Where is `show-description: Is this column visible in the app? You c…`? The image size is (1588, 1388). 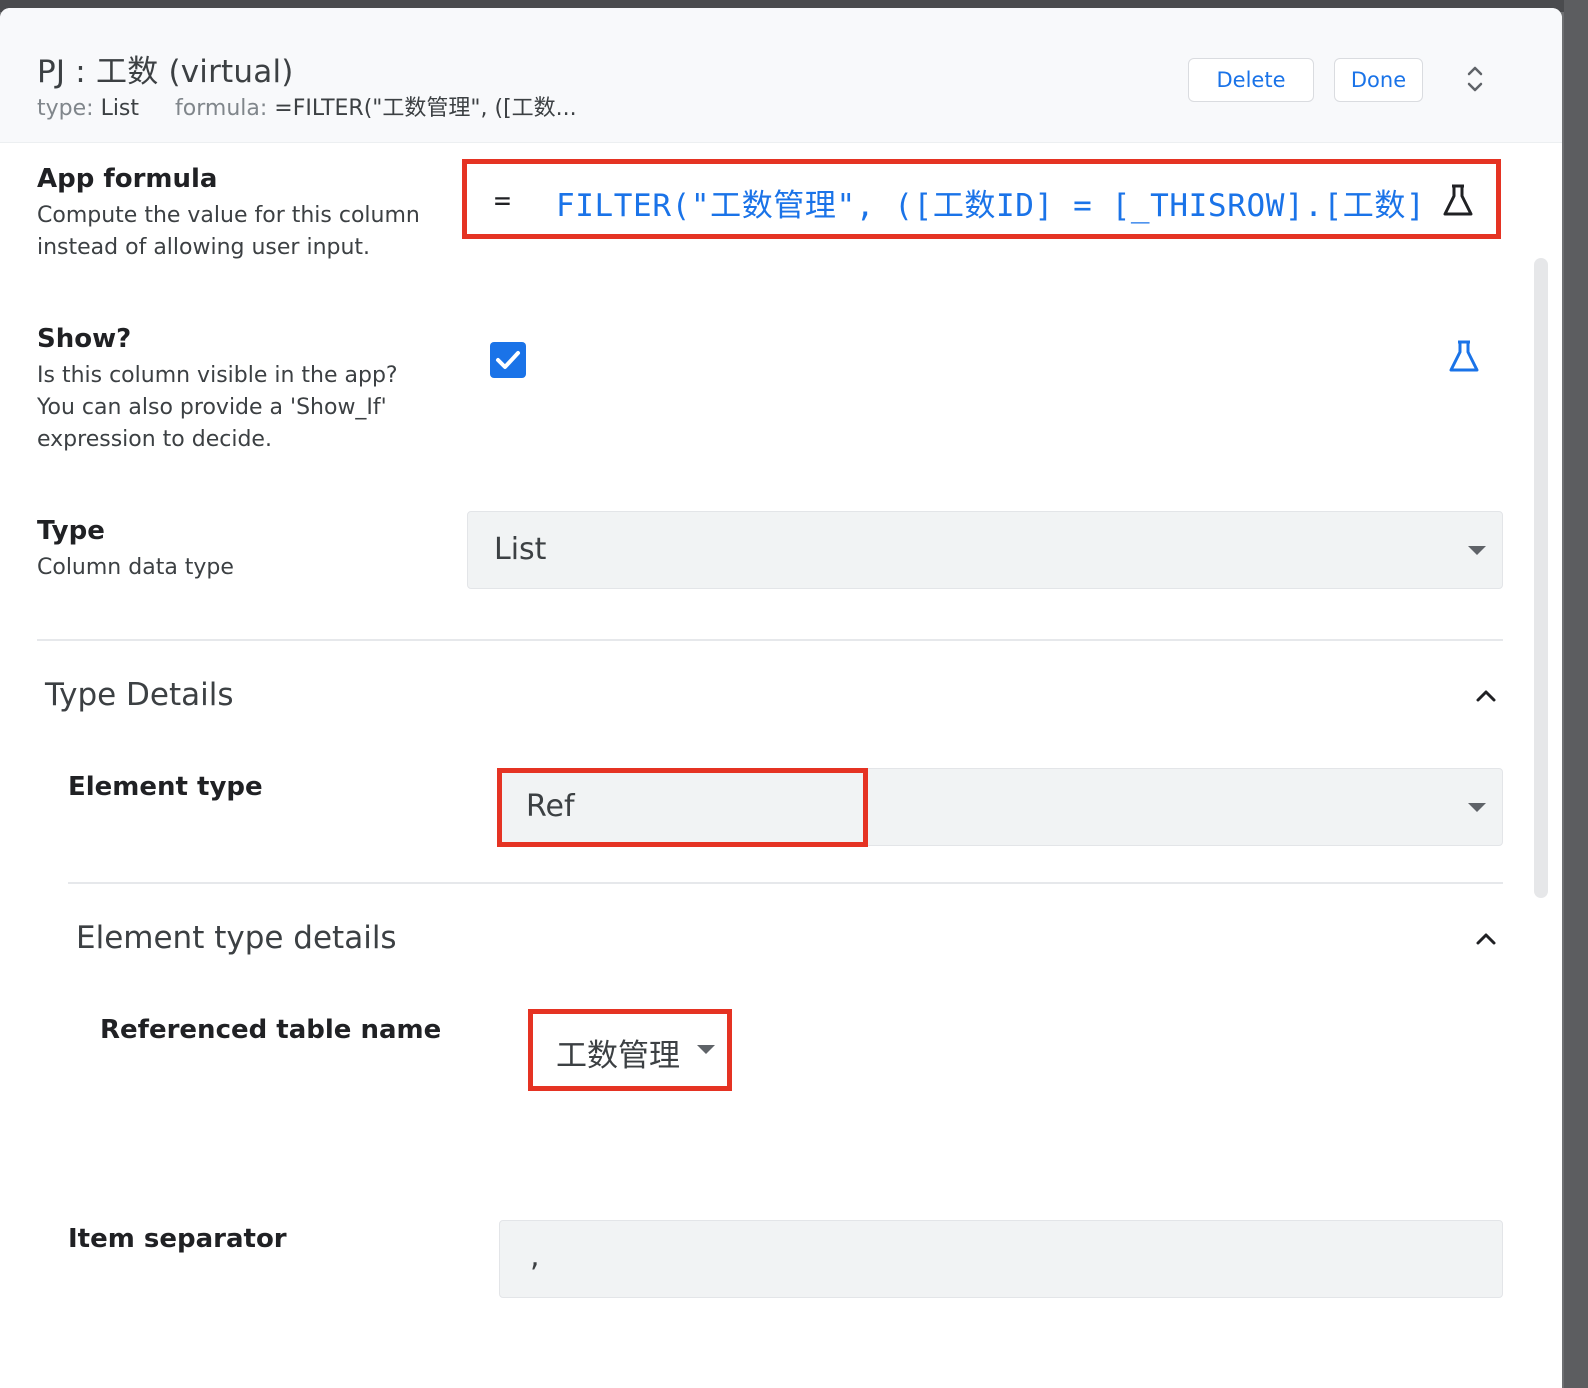
show-description: Is this column visible in the app? You c… is located at coordinates (217, 408).